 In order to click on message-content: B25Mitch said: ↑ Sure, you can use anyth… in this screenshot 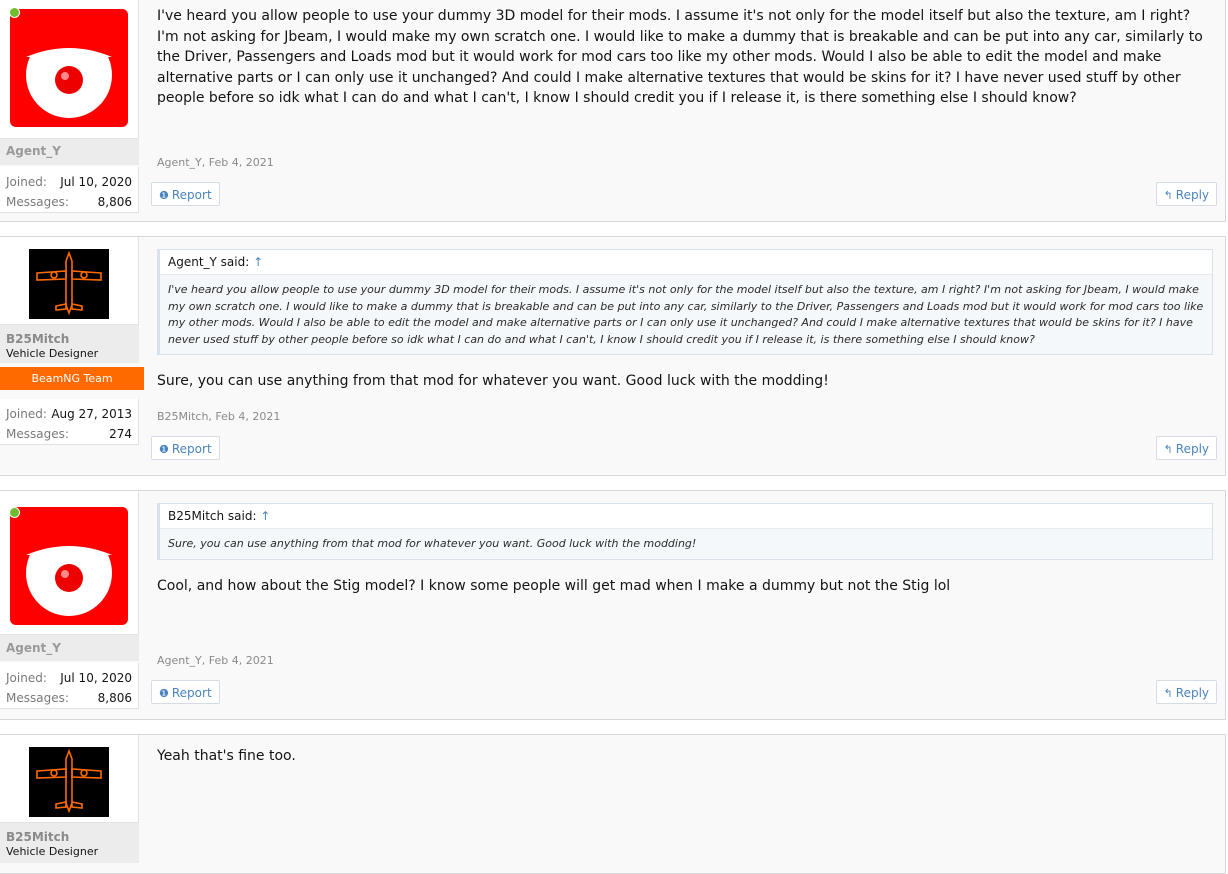, I will do `click(685, 543)`.